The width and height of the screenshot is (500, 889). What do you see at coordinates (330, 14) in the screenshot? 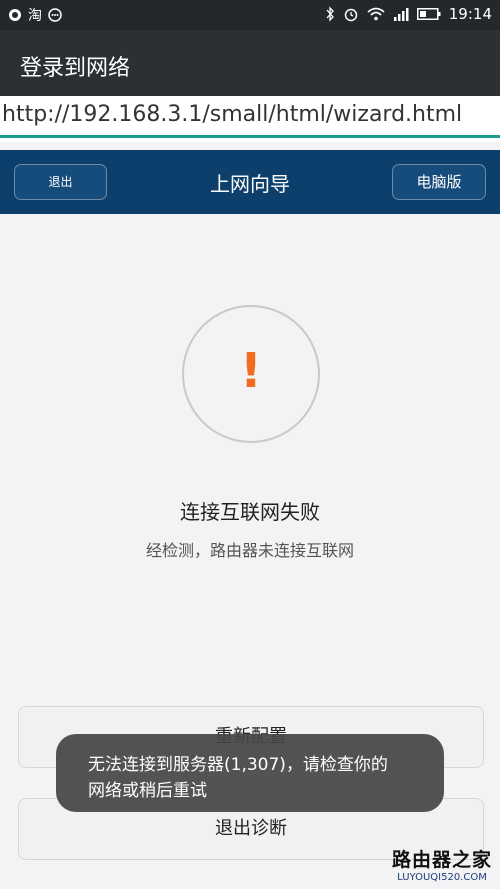
I see `bluetooth-icon` at bounding box center [330, 14].